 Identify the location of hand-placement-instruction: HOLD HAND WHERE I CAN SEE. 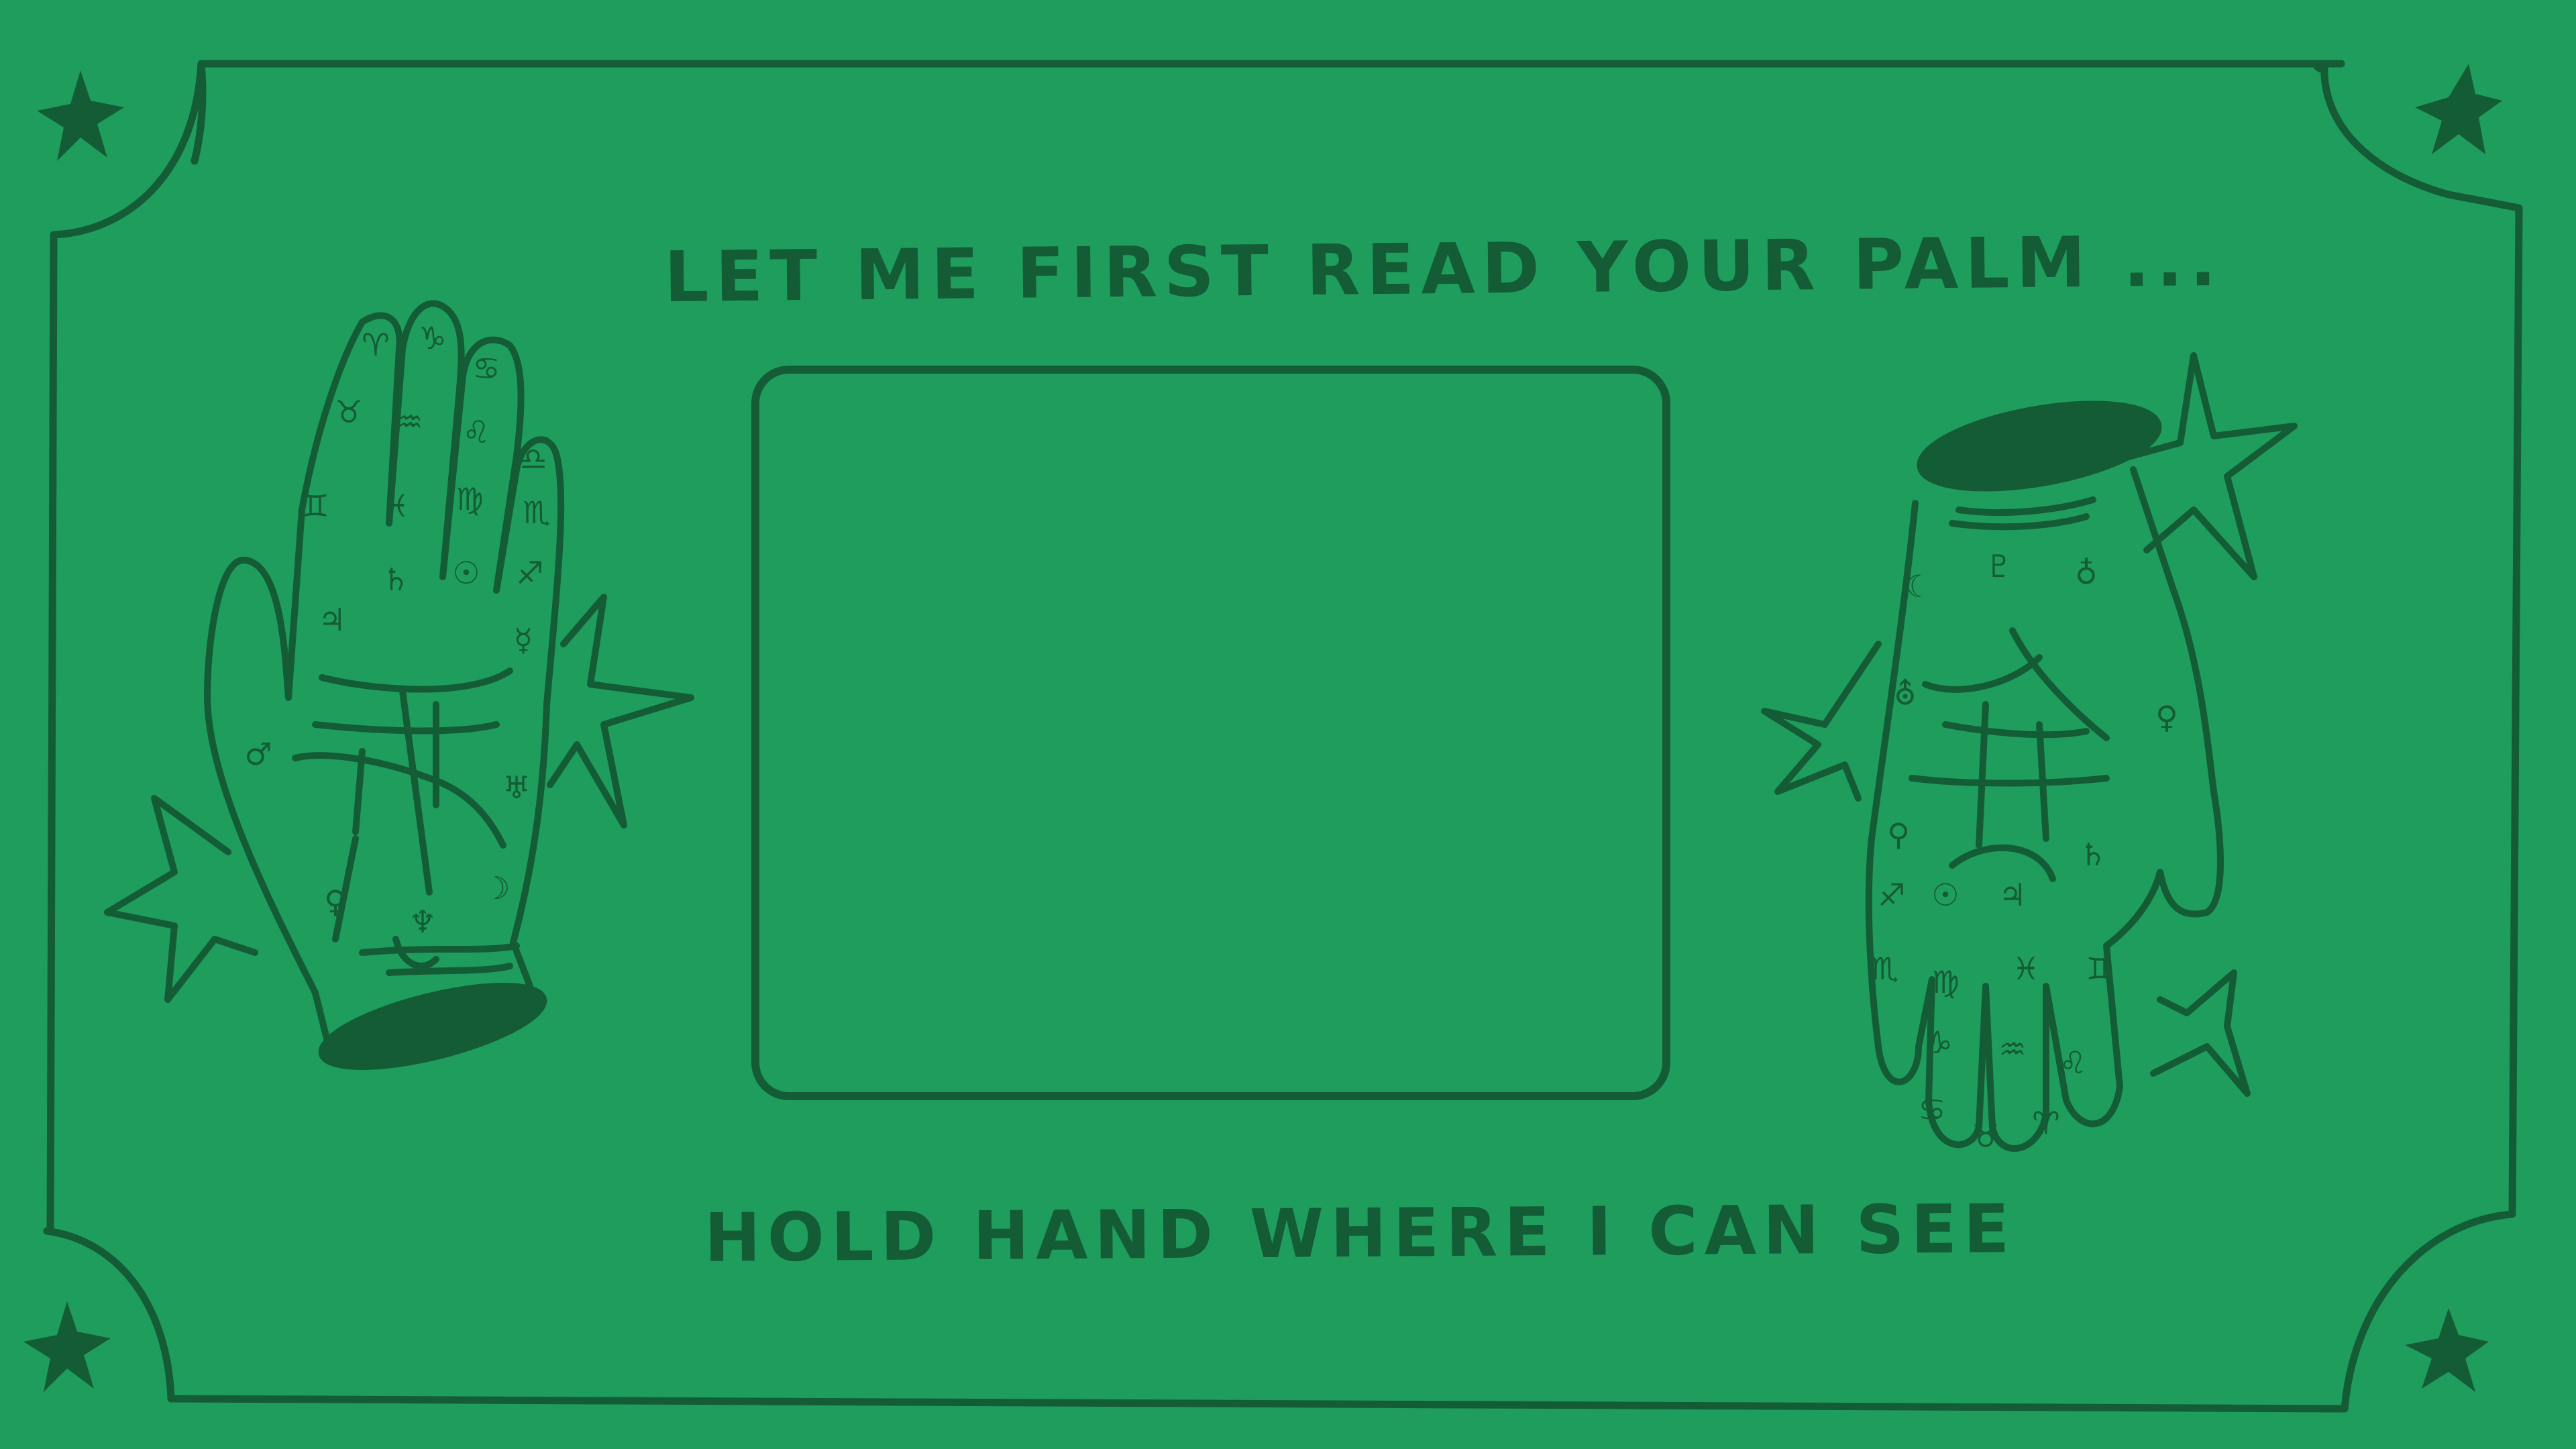
(1360, 1233).